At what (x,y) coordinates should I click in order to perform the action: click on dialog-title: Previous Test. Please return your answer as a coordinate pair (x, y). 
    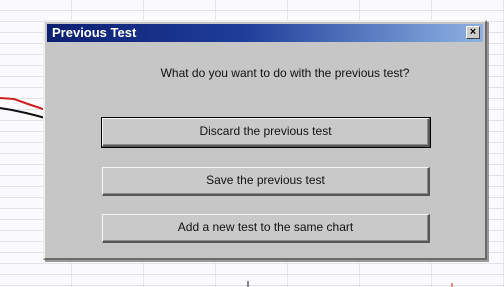
    Looking at the image, I should click on (94, 32).